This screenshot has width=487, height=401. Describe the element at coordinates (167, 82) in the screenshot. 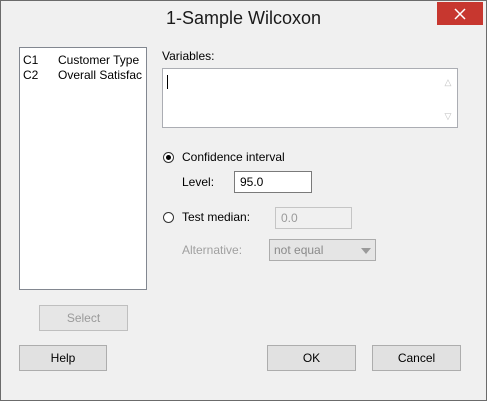

I see `text-caret` at that location.